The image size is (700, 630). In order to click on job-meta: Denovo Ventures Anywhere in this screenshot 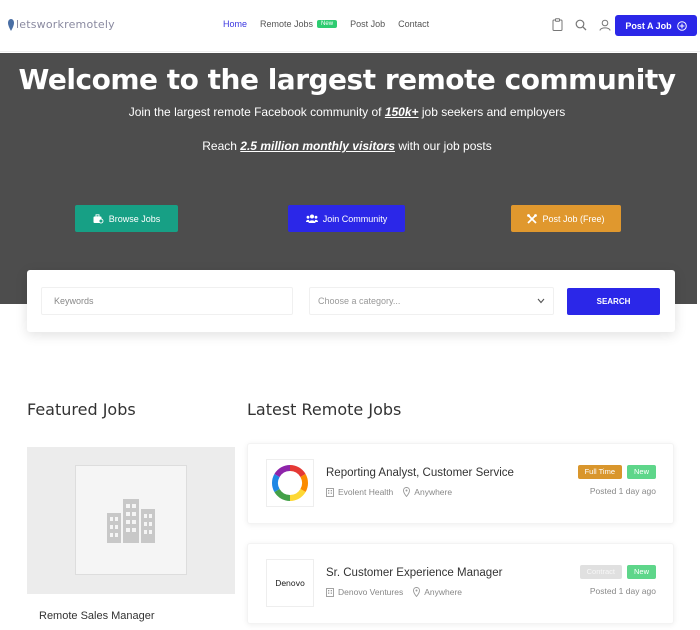, I will do `click(394, 592)`.